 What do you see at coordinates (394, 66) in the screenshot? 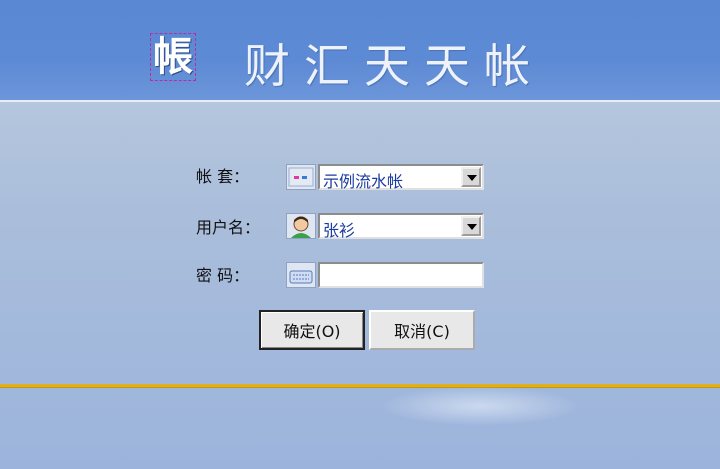
I see `app-title: 财汇天天帐` at bounding box center [394, 66].